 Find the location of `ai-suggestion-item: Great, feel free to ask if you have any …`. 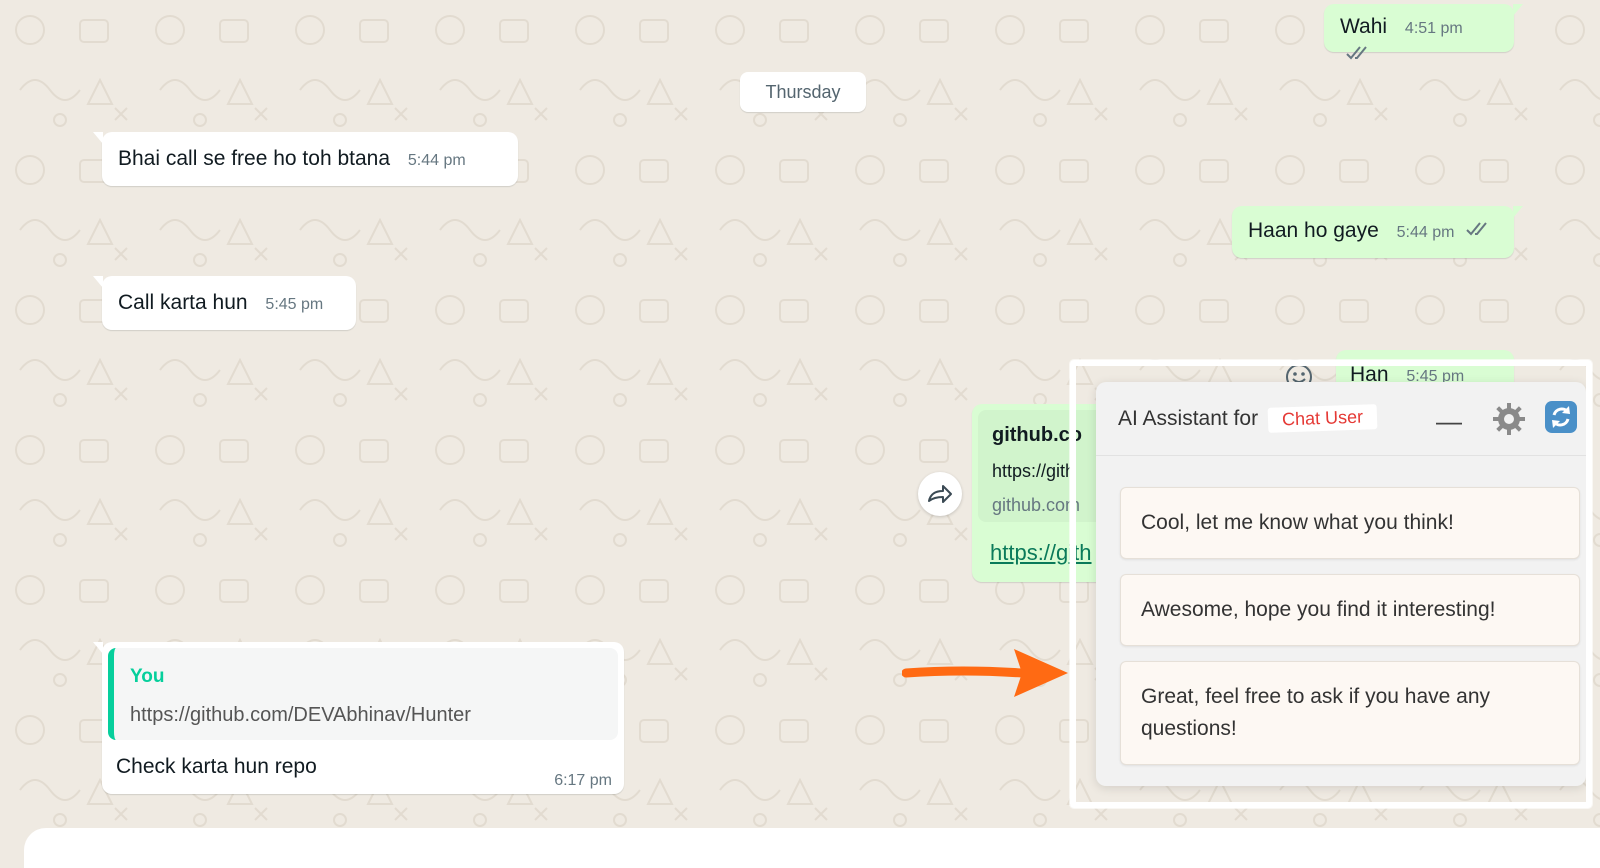

ai-suggestion-item: Great, feel free to ask if you have any … is located at coordinates (1350, 713).